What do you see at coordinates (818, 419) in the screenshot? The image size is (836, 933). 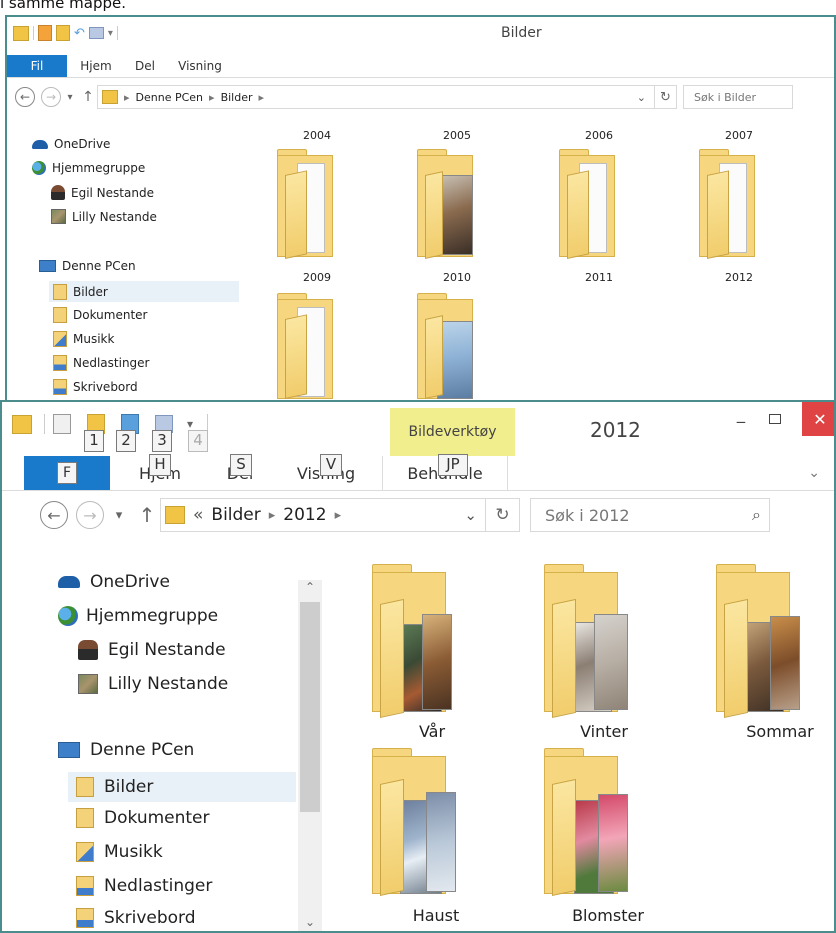 I see `close-icon: ✕` at bounding box center [818, 419].